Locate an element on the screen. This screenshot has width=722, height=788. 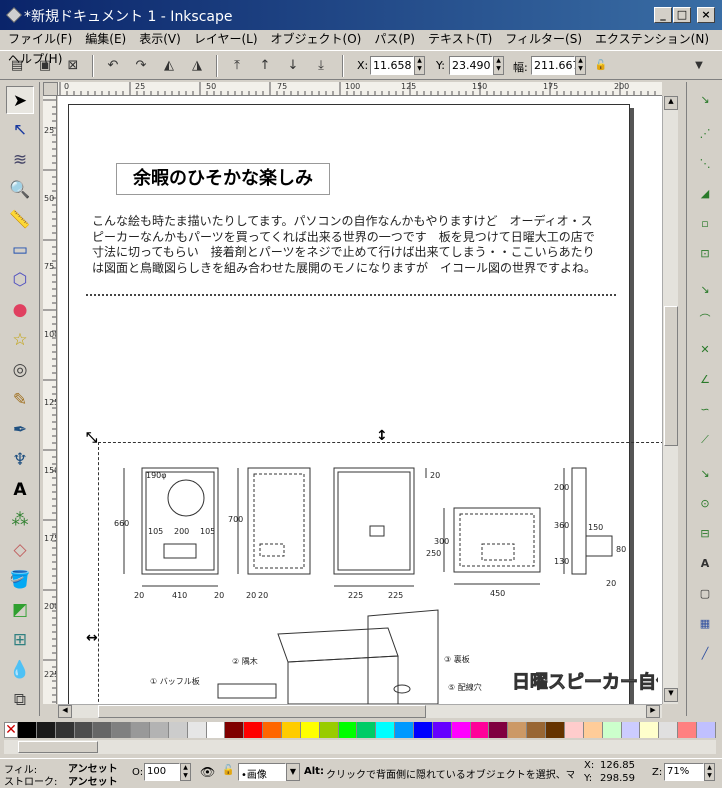
scroll-up-icon: ▲ is located at coordinates (671, 103).